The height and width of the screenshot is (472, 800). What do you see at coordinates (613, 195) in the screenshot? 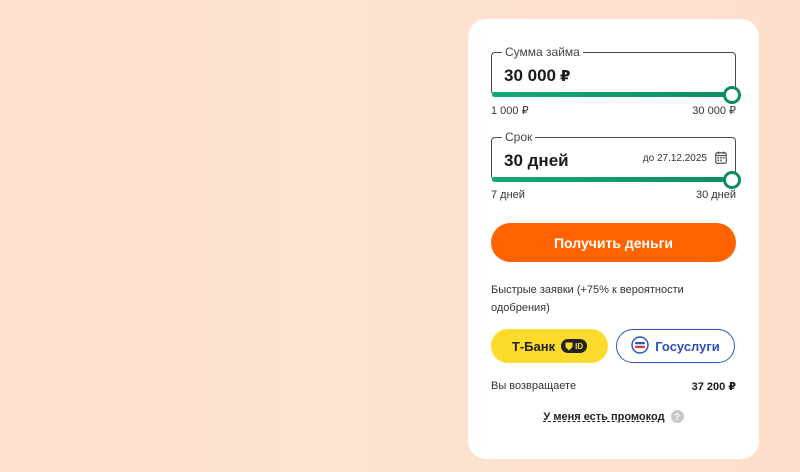
I see `loan-term-range: 7 дней 30 дней` at bounding box center [613, 195].